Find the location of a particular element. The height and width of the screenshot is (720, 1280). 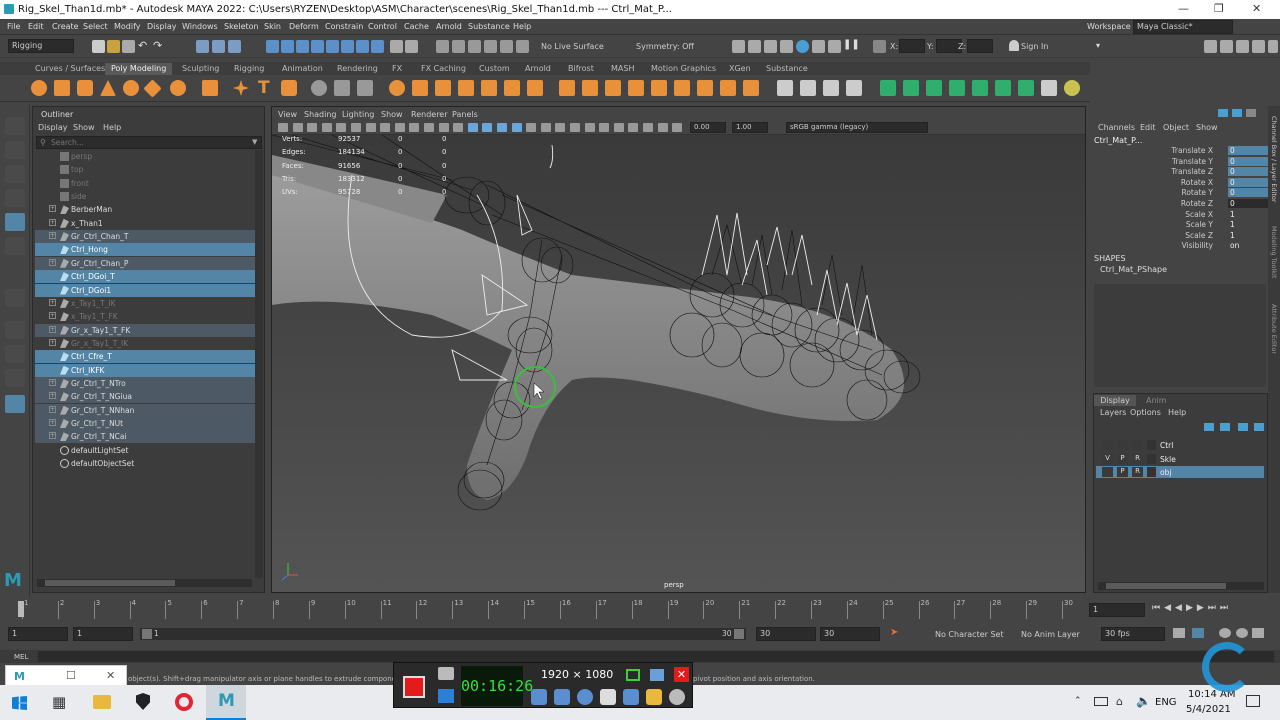

shelf-tab-bifrost: Bifrost is located at coordinates (581, 69).